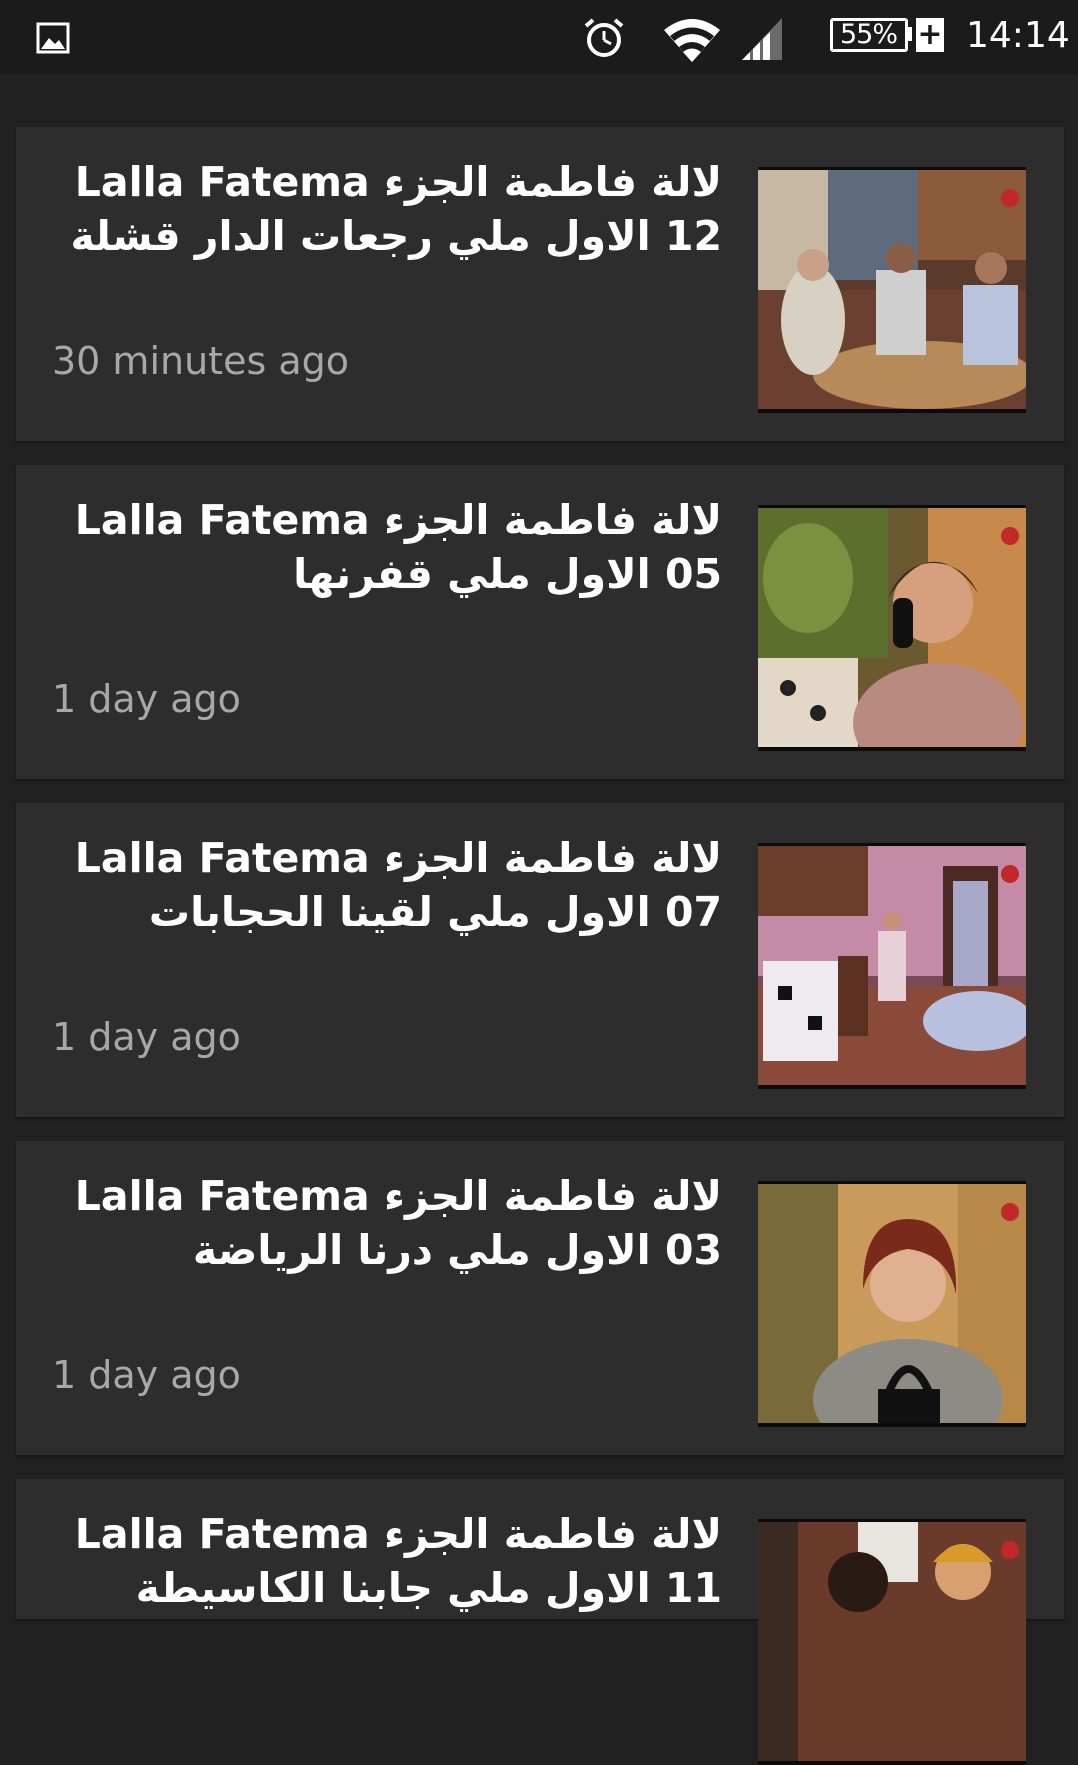 The width and height of the screenshot is (1078, 1765). What do you see at coordinates (1018, 35) in the screenshot?
I see `status-clock: 14:14` at bounding box center [1018, 35].